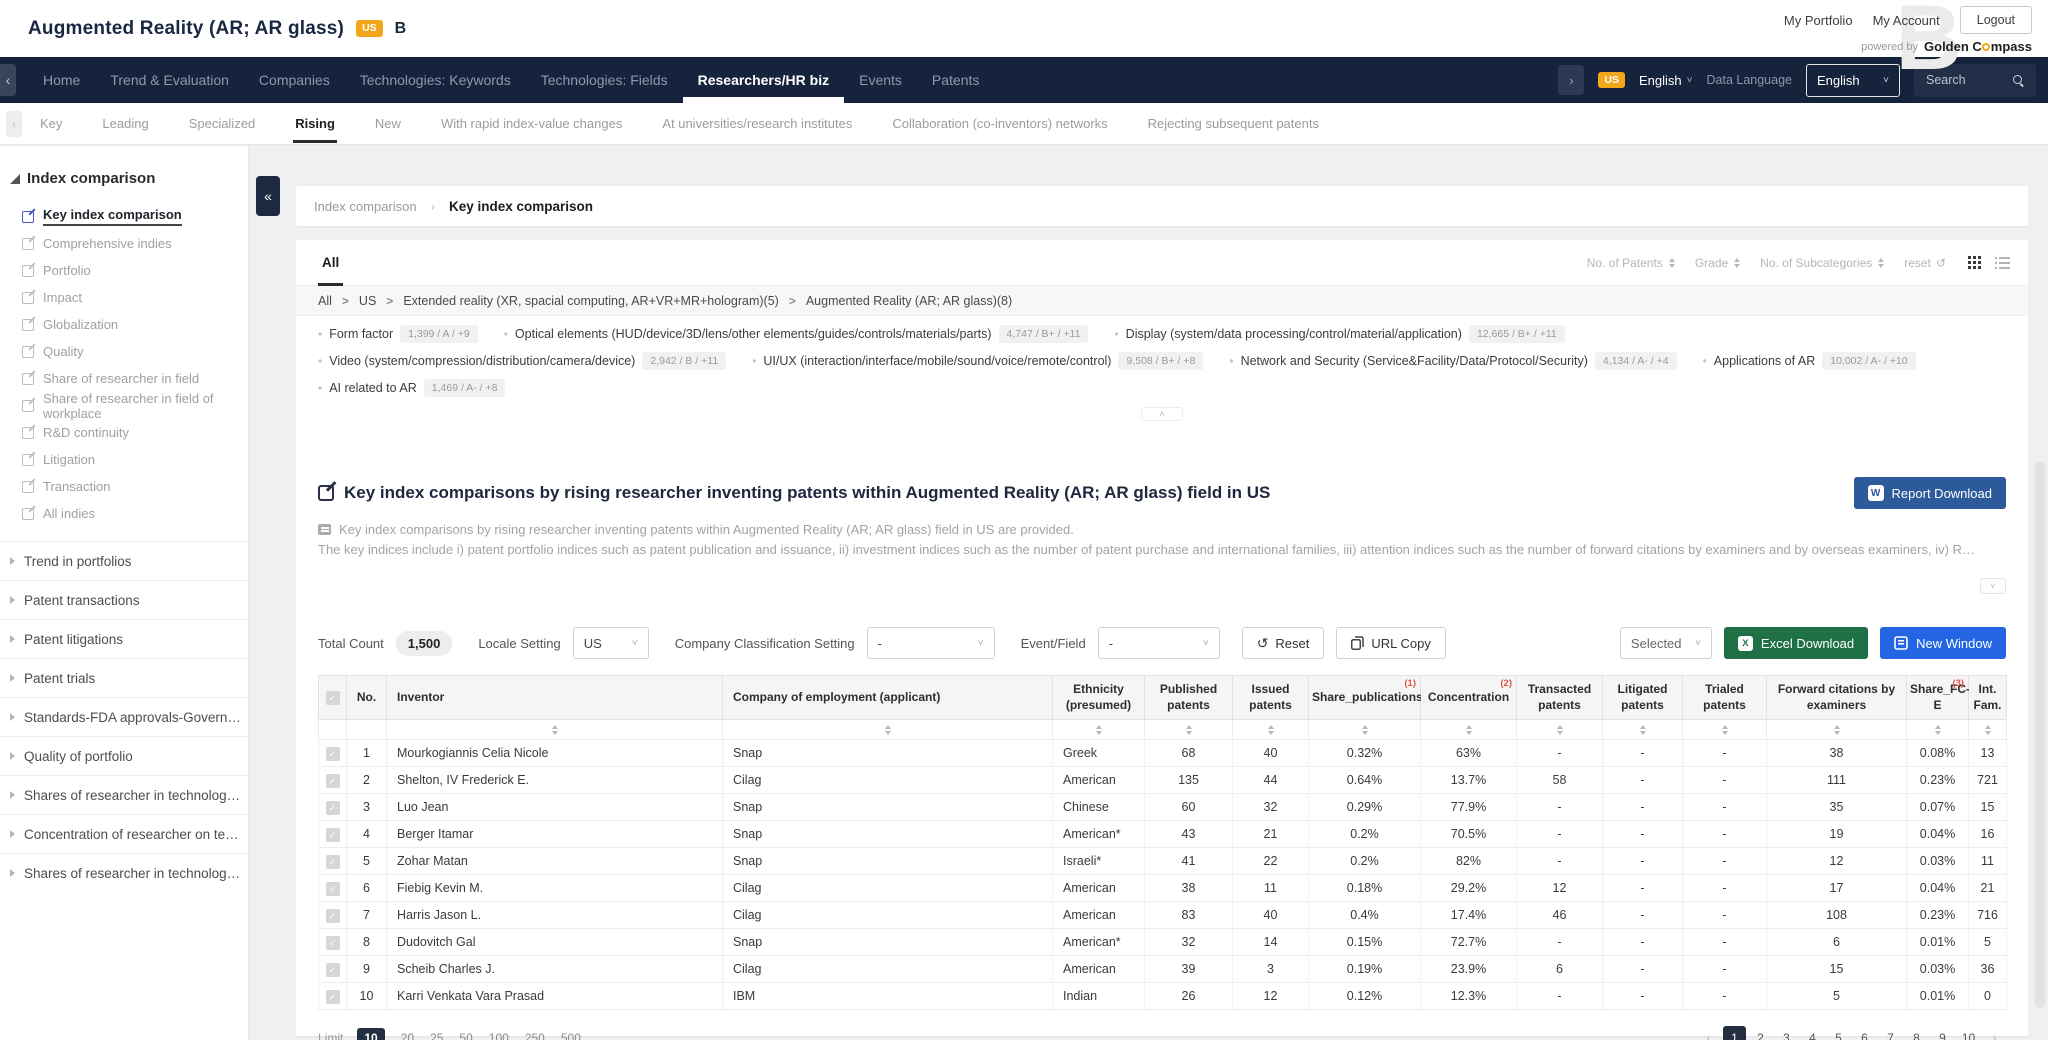  I want to click on report-download-button: W Report Download, so click(1929, 493).